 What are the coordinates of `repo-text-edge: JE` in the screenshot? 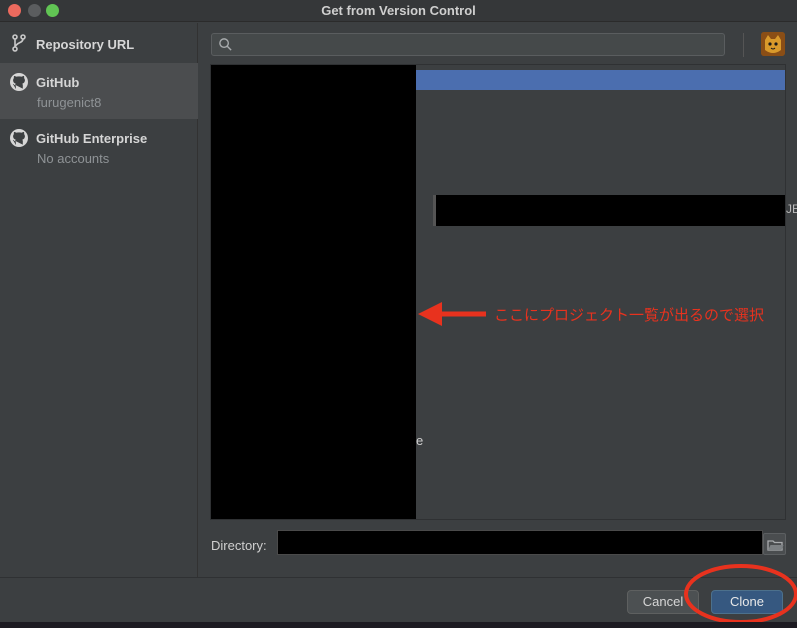 It's located at (791, 209).